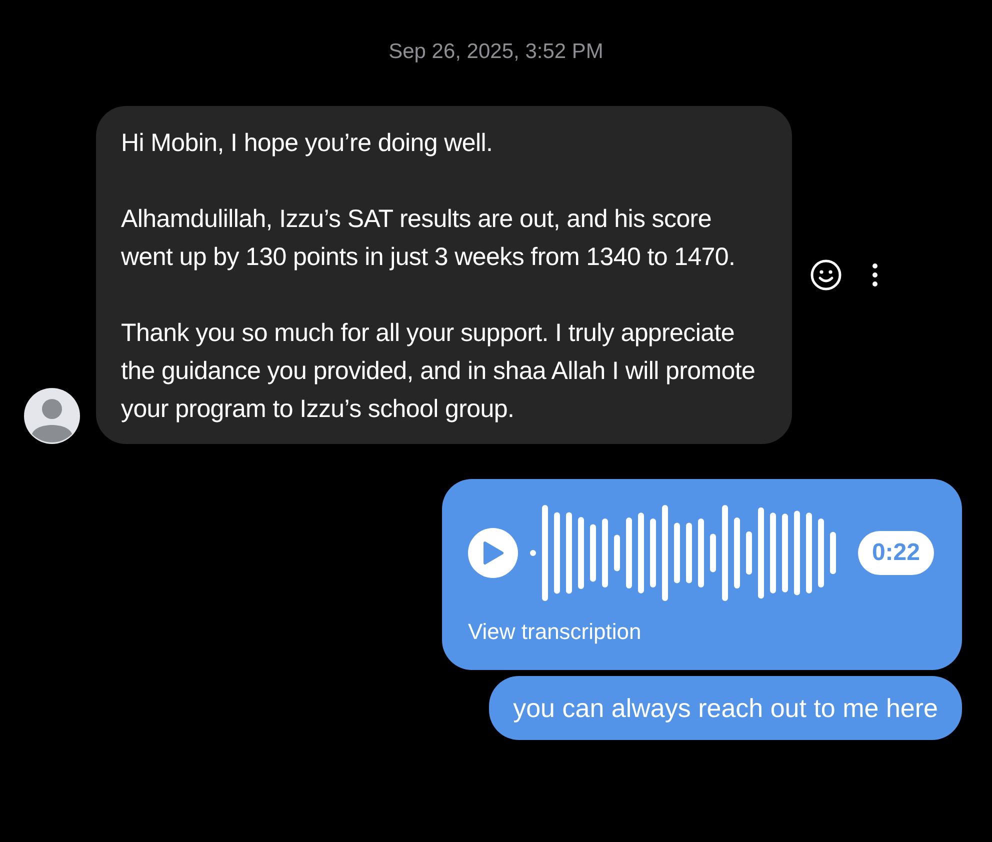  Describe the element at coordinates (307, 143) in the screenshot. I see `message-text: Hi Mobin, I hope you’re doing well.` at that location.